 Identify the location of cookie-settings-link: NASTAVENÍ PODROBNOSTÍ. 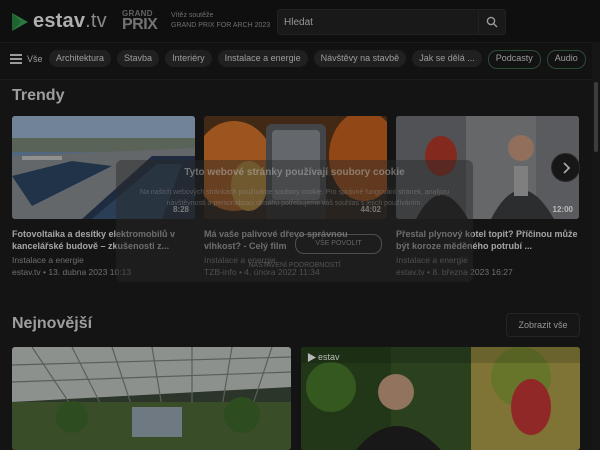
(294, 265).